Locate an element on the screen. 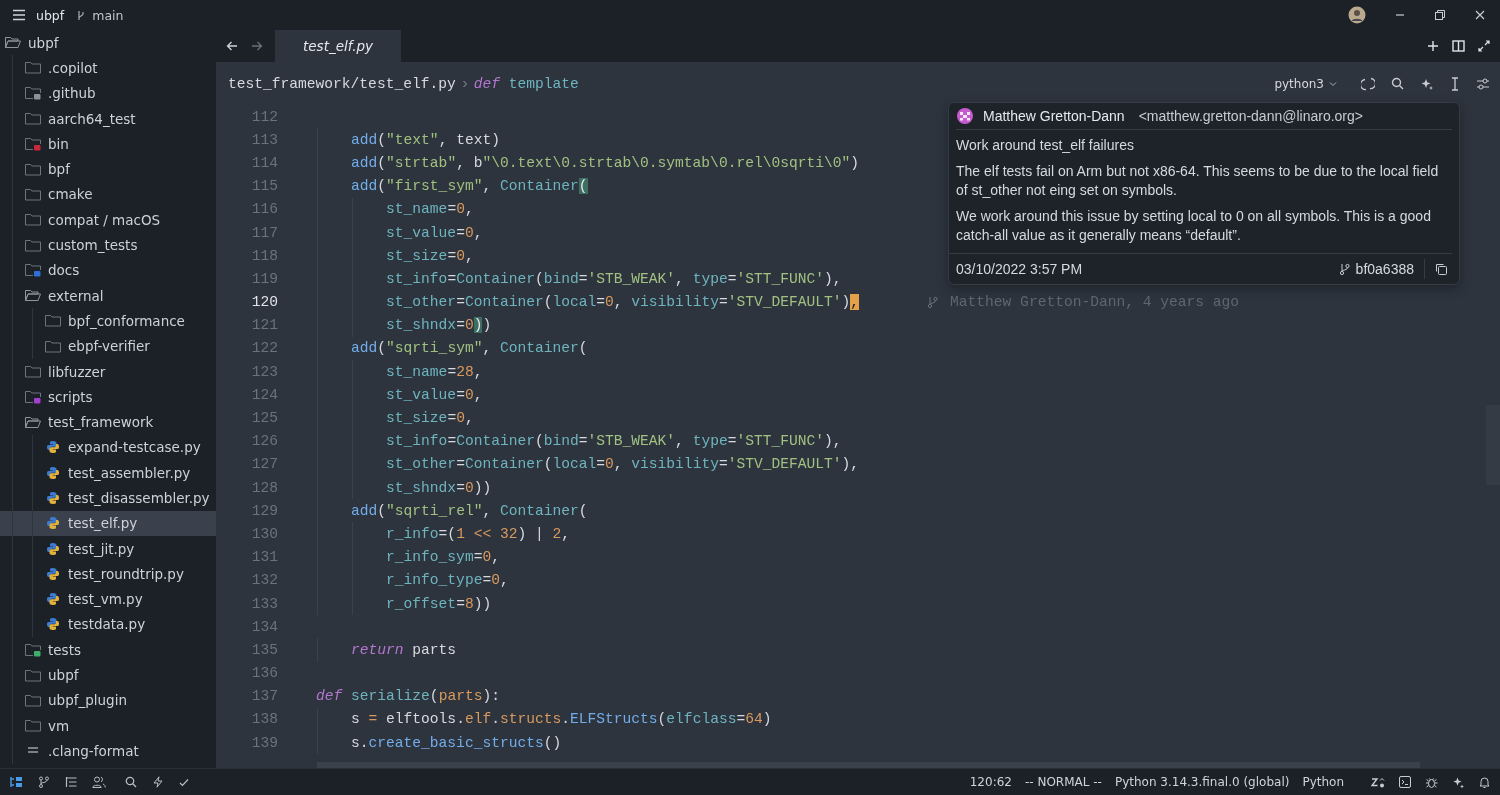 The width and height of the screenshot is (1500, 795). code-line: st_info=Container(bind='STB_WEAK', type='STT_FUNC'), is located at coordinates (613, 441).